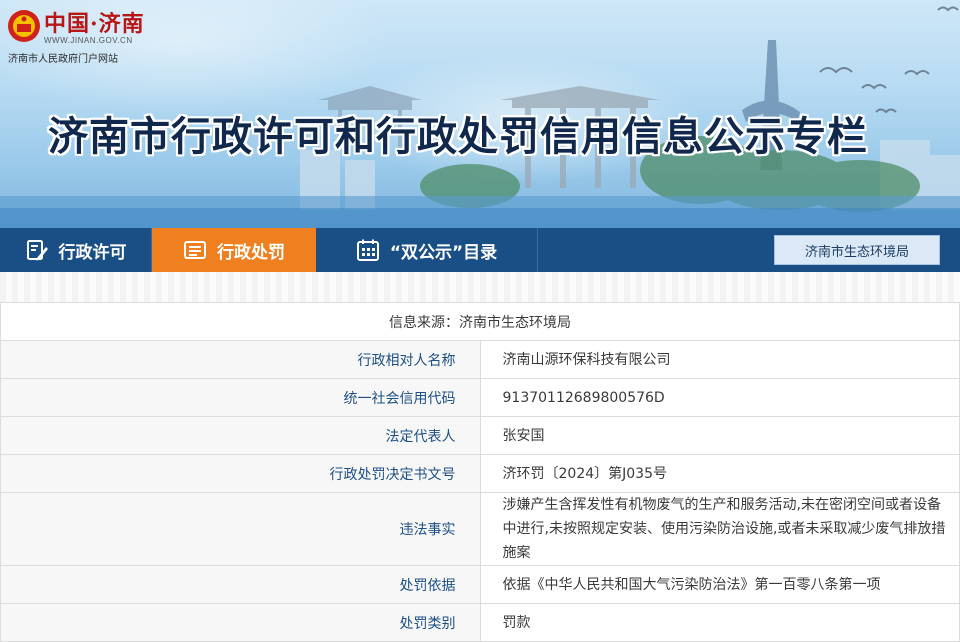 The width and height of the screenshot is (960, 642). Describe the element at coordinates (24, 26) in the screenshot. I see `national-emblem-icon` at that location.